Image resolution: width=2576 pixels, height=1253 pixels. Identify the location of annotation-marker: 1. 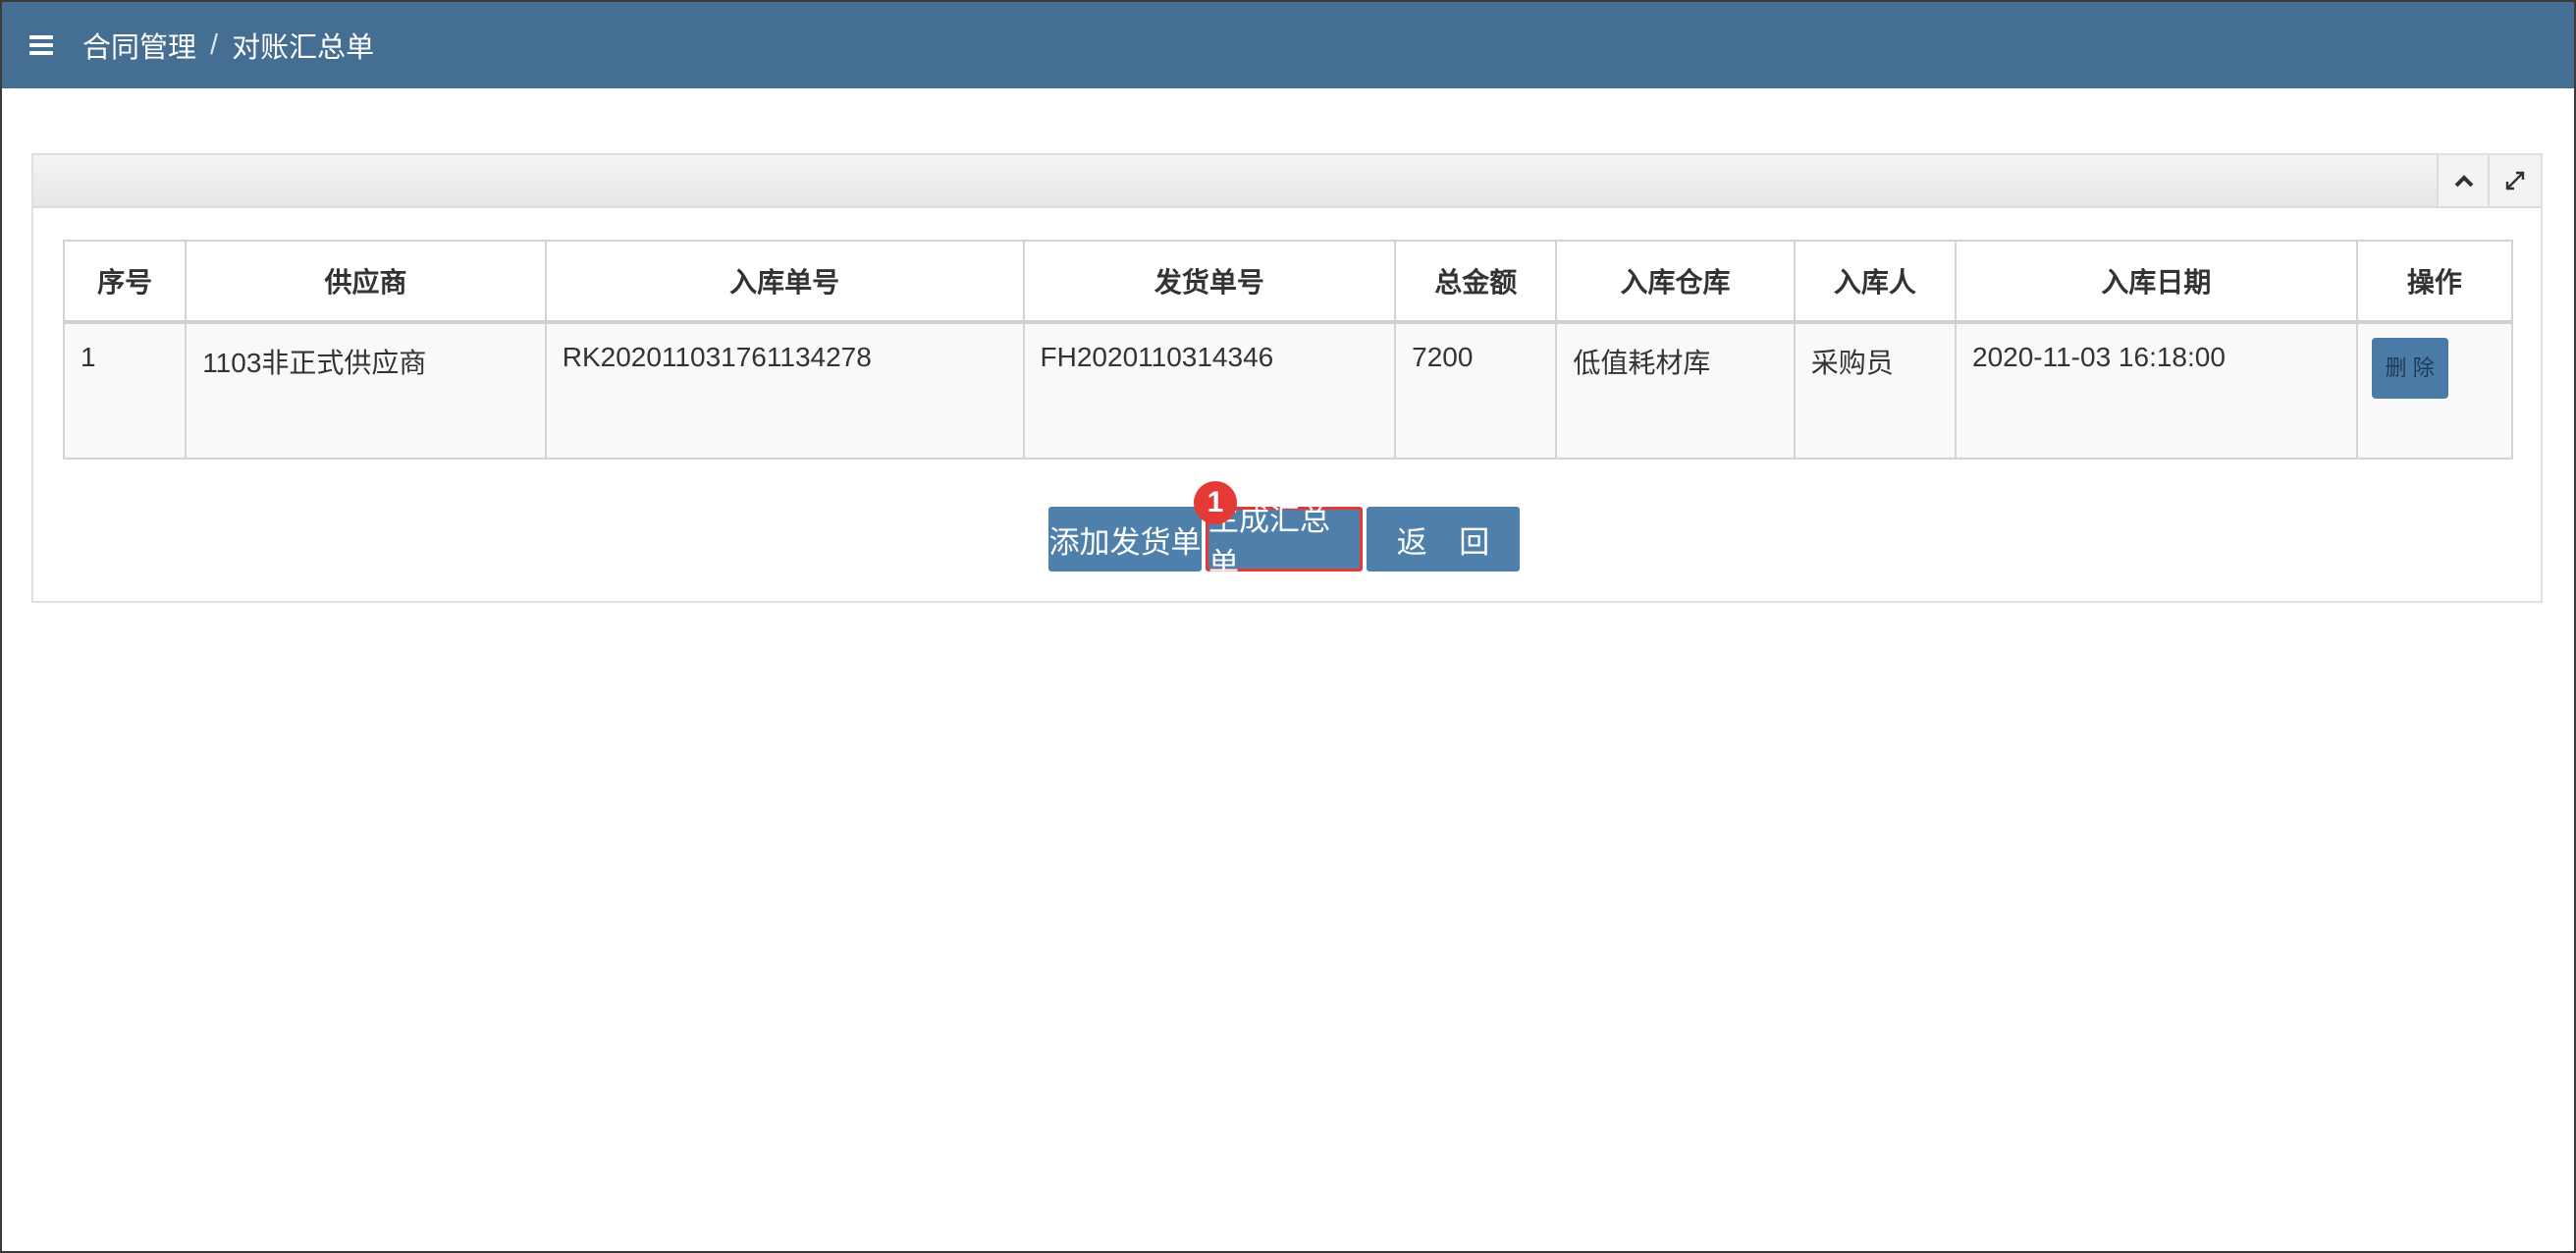
(1215, 502).